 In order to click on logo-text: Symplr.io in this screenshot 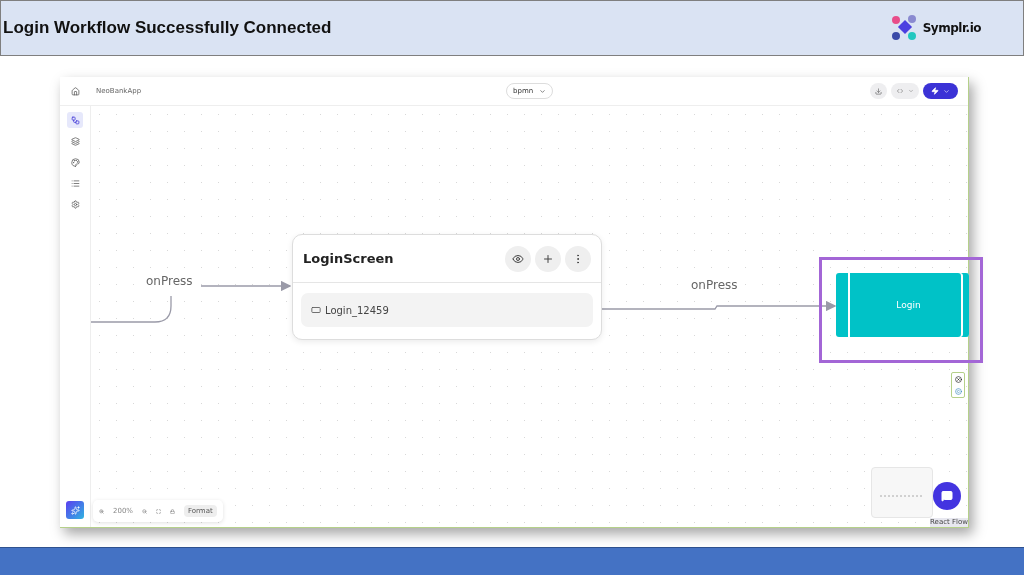, I will do `click(951, 28)`.